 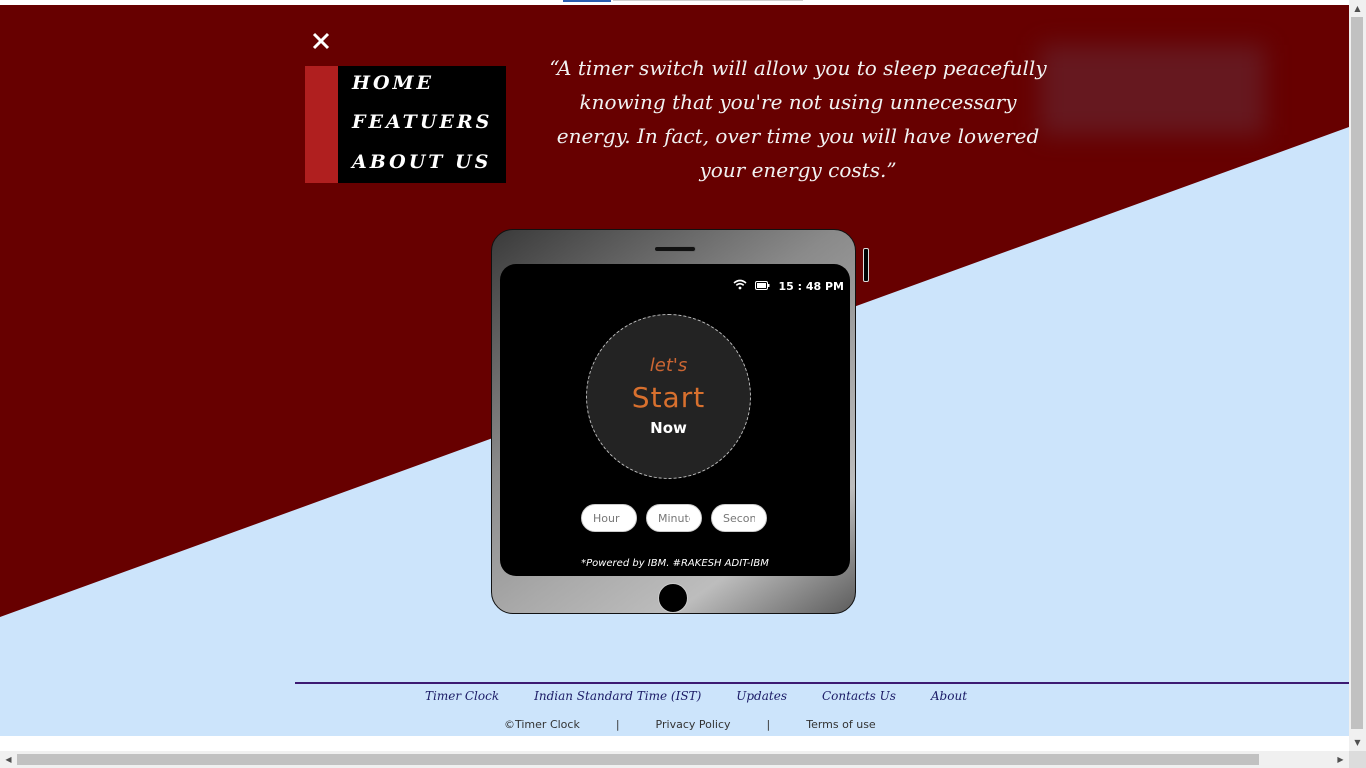 I want to click on hour-input, so click(x=609, y=518).